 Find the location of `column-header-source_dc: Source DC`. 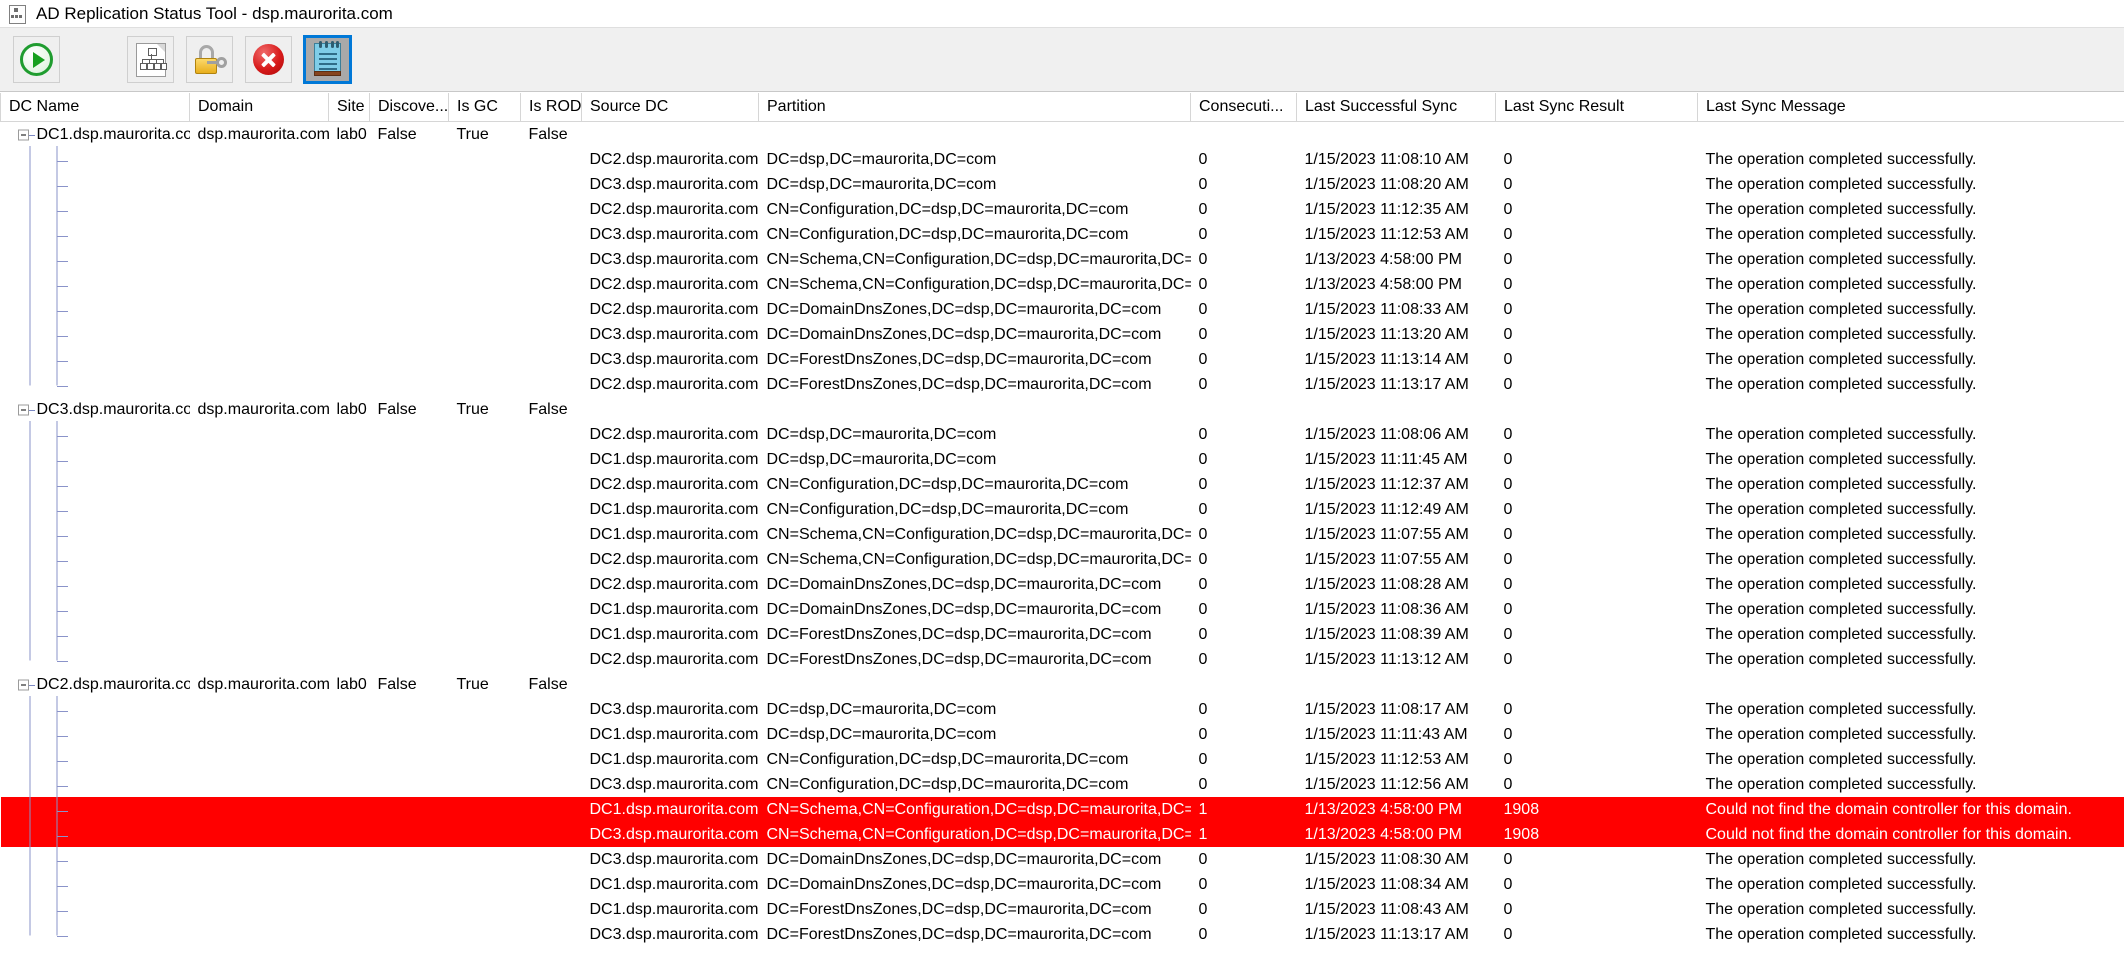

column-header-source_dc: Source DC is located at coordinates (670, 107).